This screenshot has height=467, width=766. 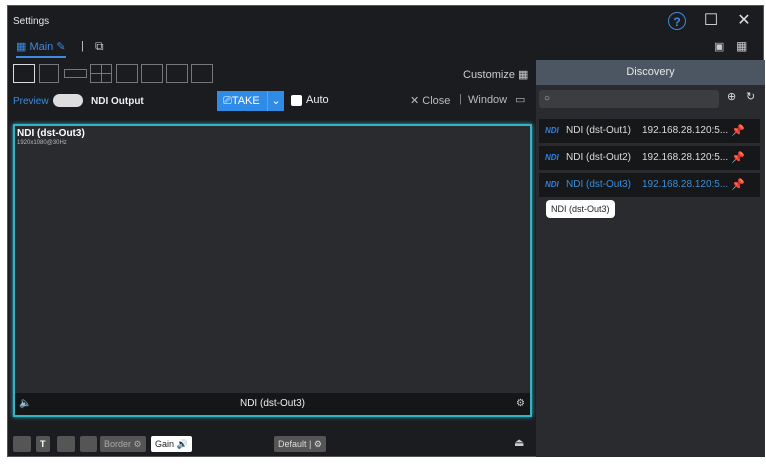 What do you see at coordinates (275, 101) in the screenshot?
I see `take-dropdown: ⌄` at bounding box center [275, 101].